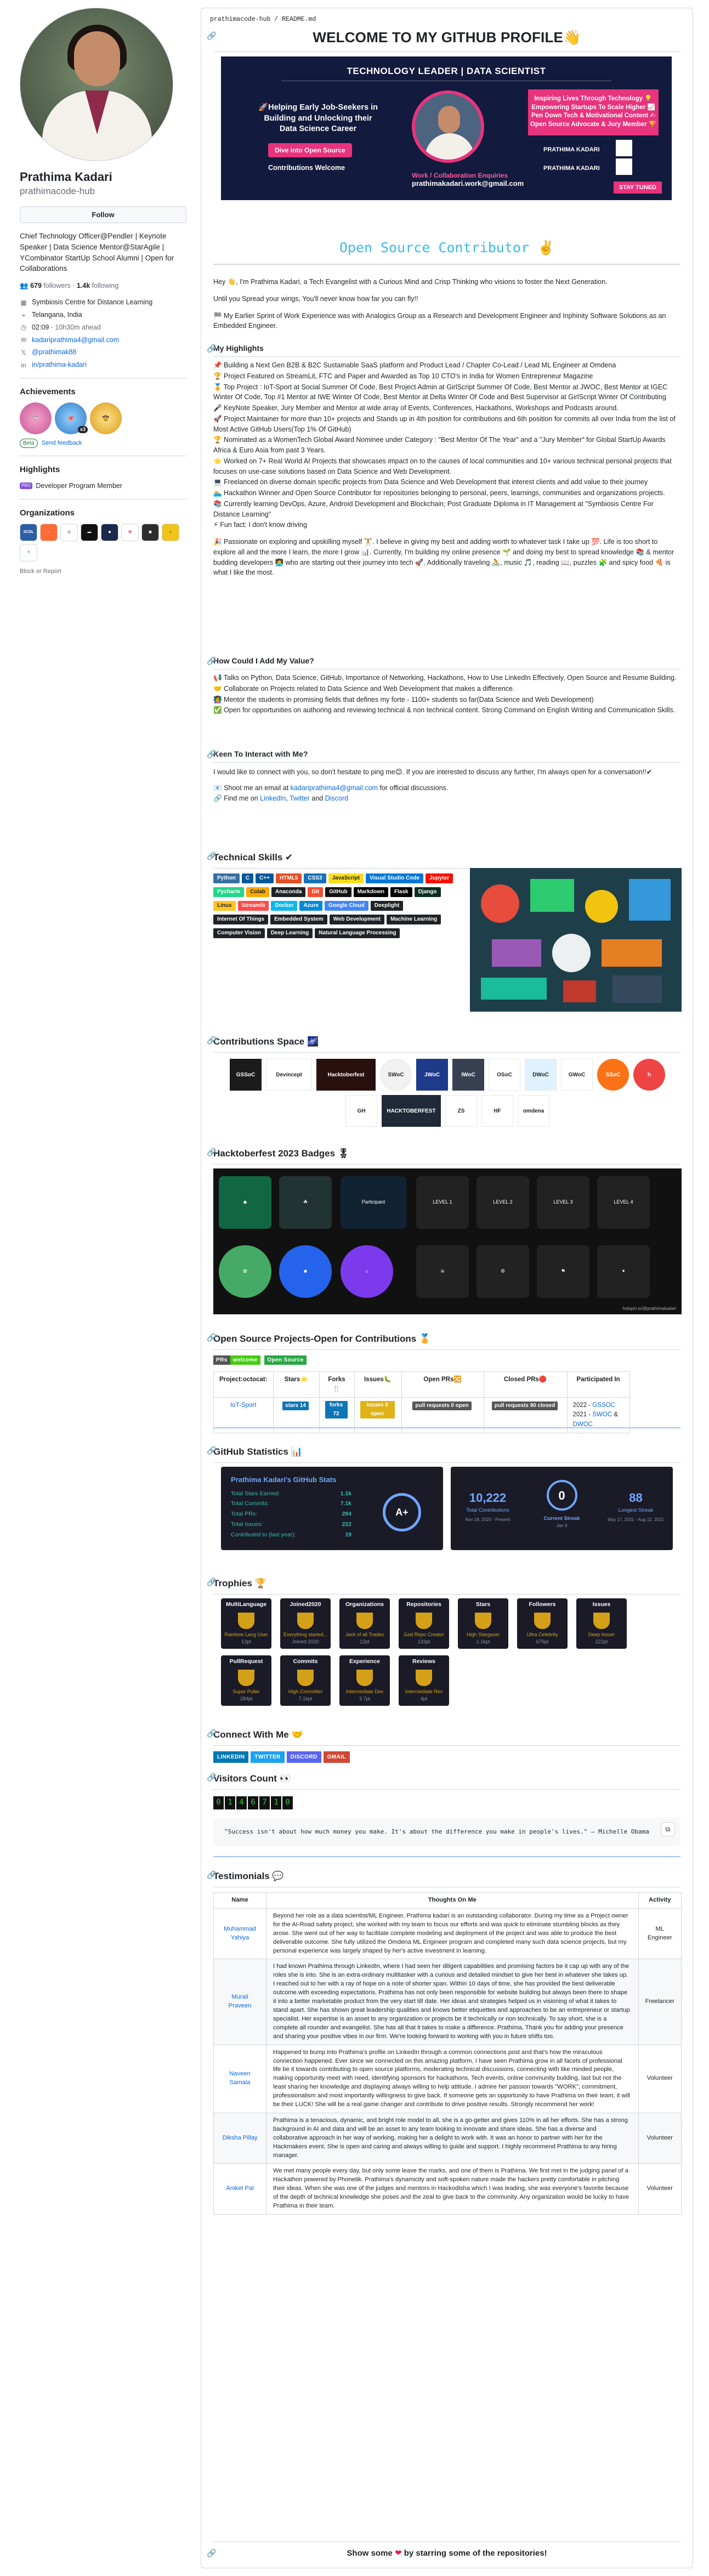  What do you see at coordinates (446, 1757) in the screenshot?
I see `connect-badges: LINKEDIN TWITTER DISCORD GMAIL` at bounding box center [446, 1757].